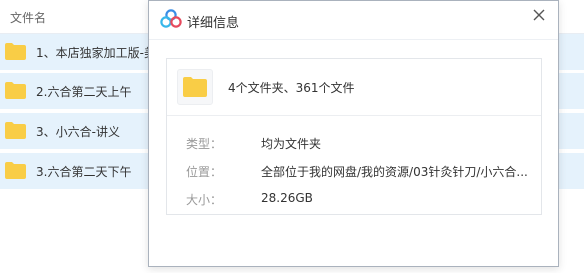 The height and width of the screenshot is (273, 584). What do you see at coordinates (353, 20) in the screenshot?
I see `dialog-titlebar: 详细信息` at bounding box center [353, 20].